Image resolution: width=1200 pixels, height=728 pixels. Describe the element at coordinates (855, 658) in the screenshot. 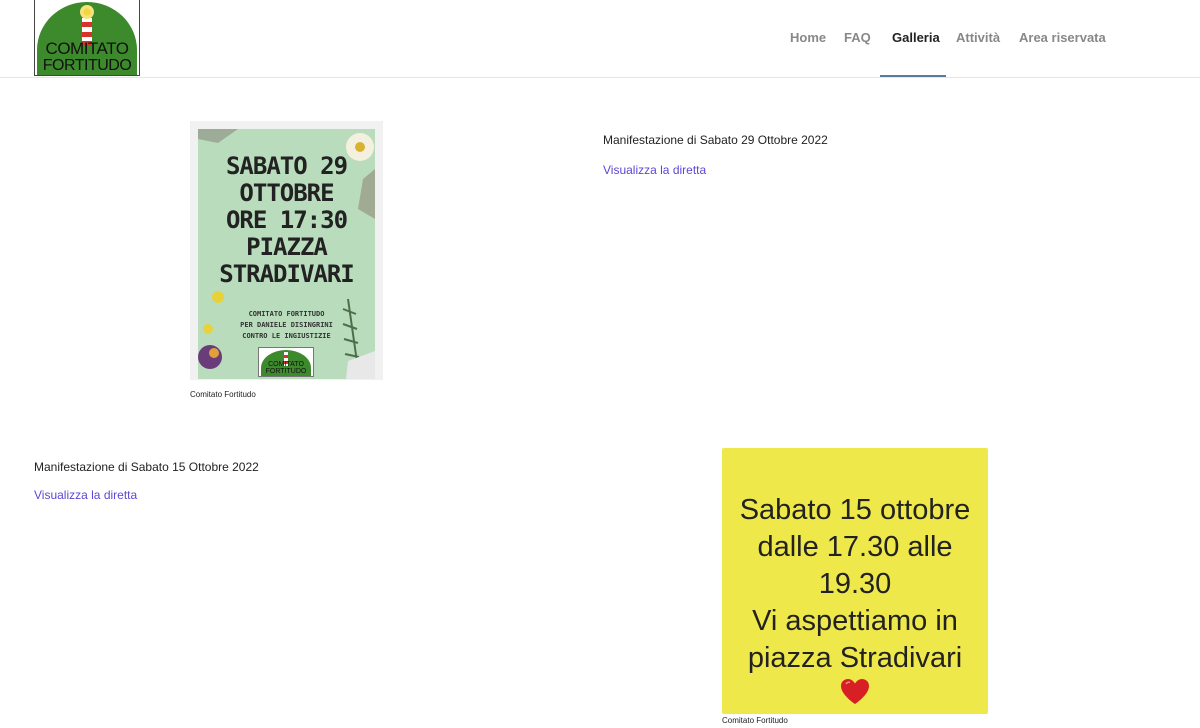

I see `poster-line: piazza Stradivari` at that location.